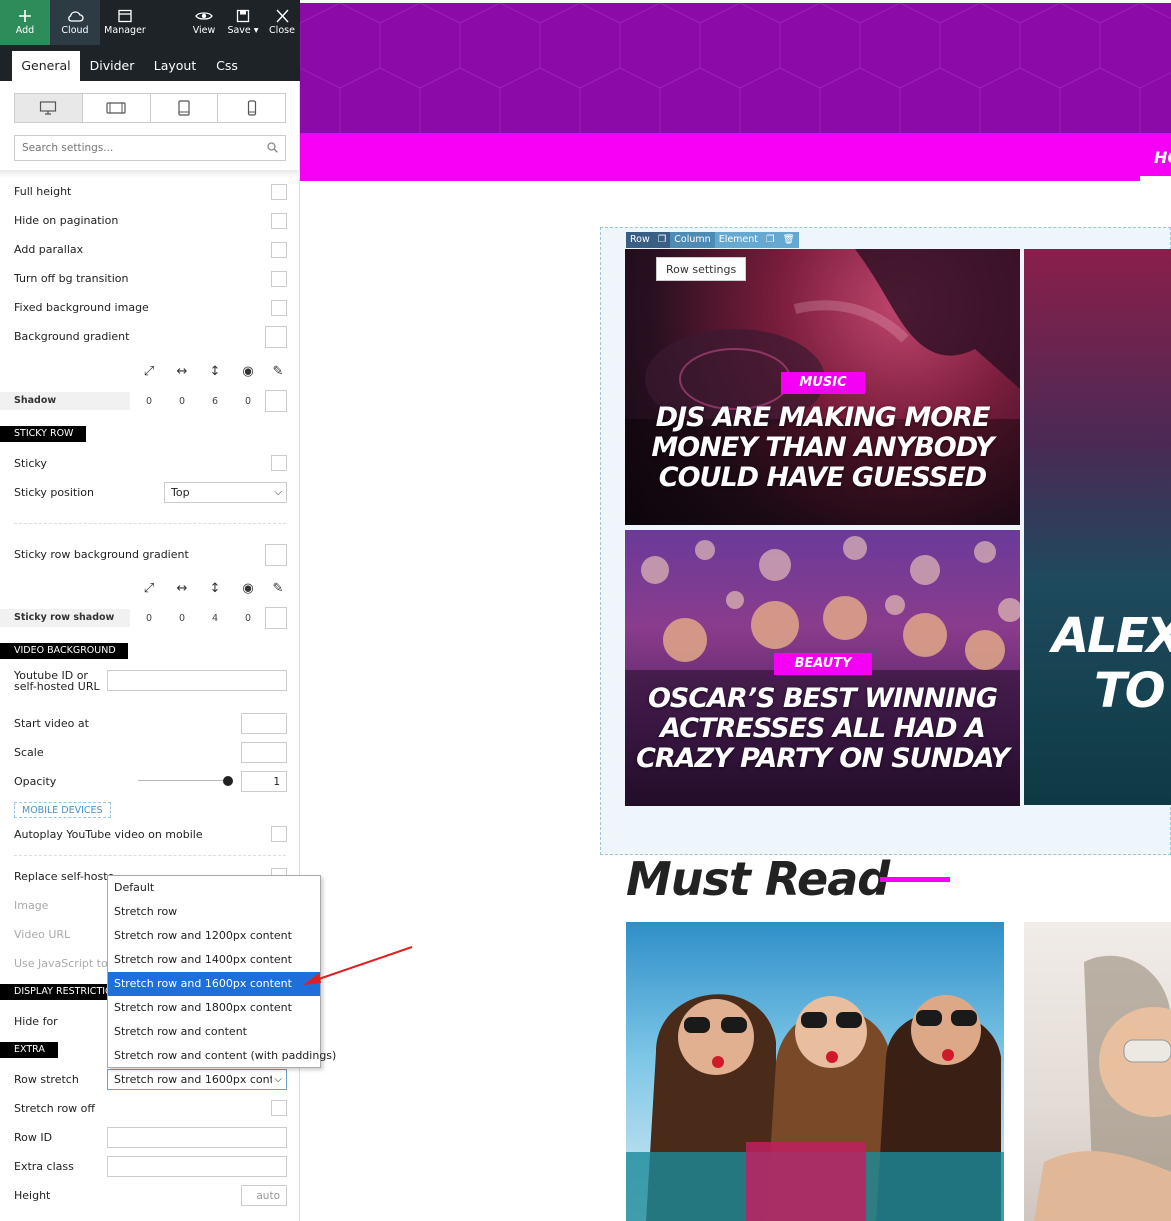  What do you see at coordinates (35, 781) in the screenshot?
I see `opacity-label: Opacity` at bounding box center [35, 781].